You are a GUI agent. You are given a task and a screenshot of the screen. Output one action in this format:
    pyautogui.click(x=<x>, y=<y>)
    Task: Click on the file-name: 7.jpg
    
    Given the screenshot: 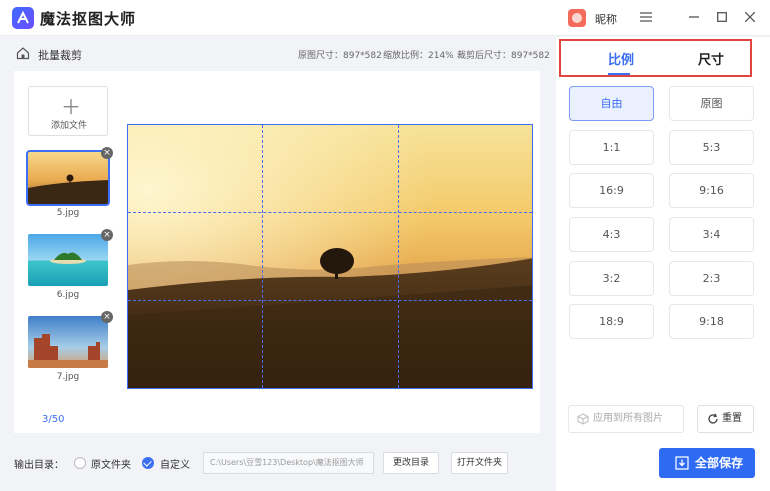 What is the action you would take?
    pyautogui.click(x=68, y=377)
    